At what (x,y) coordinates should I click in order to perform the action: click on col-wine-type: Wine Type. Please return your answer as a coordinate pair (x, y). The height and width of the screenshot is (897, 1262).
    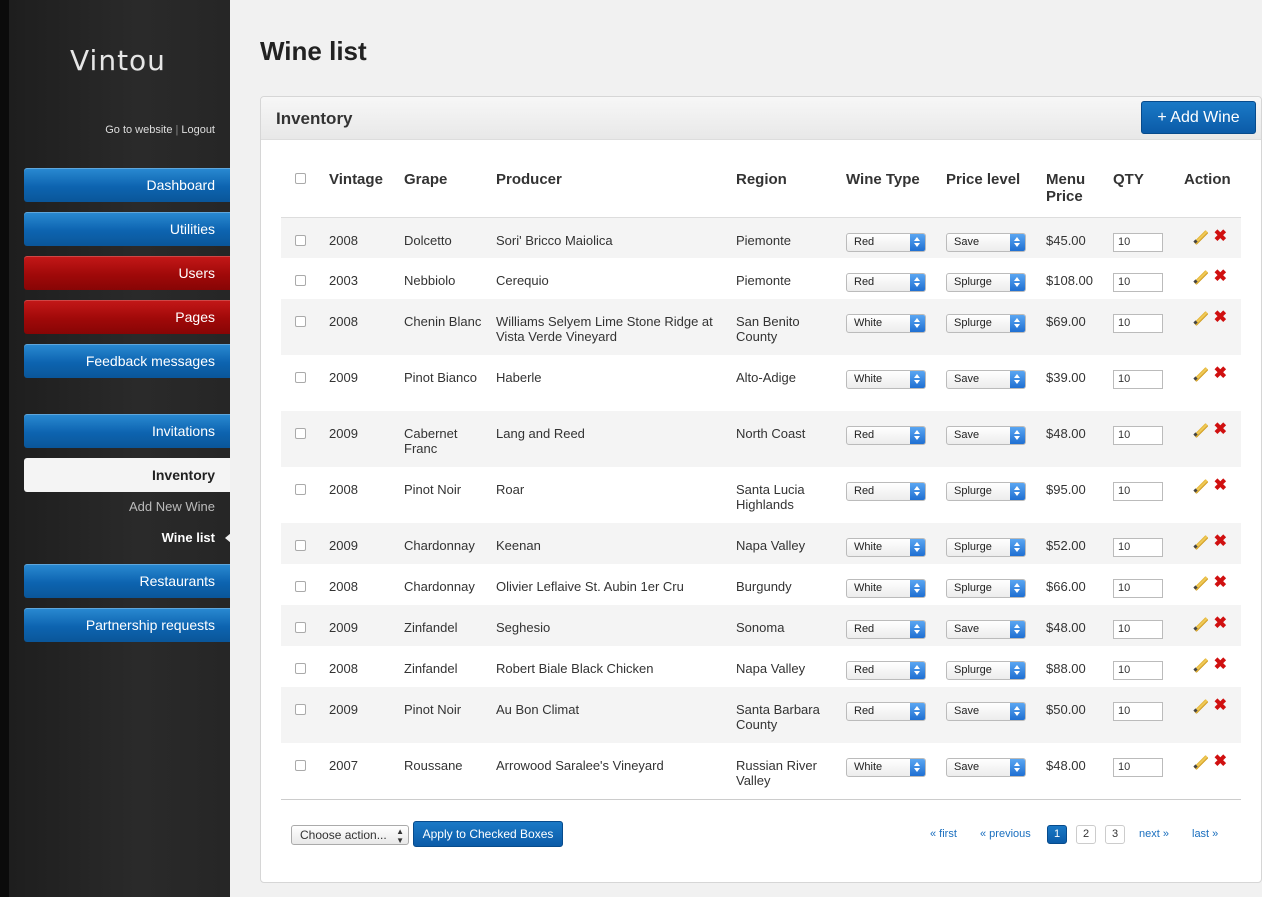
    Looking at the image, I should click on (896, 187).